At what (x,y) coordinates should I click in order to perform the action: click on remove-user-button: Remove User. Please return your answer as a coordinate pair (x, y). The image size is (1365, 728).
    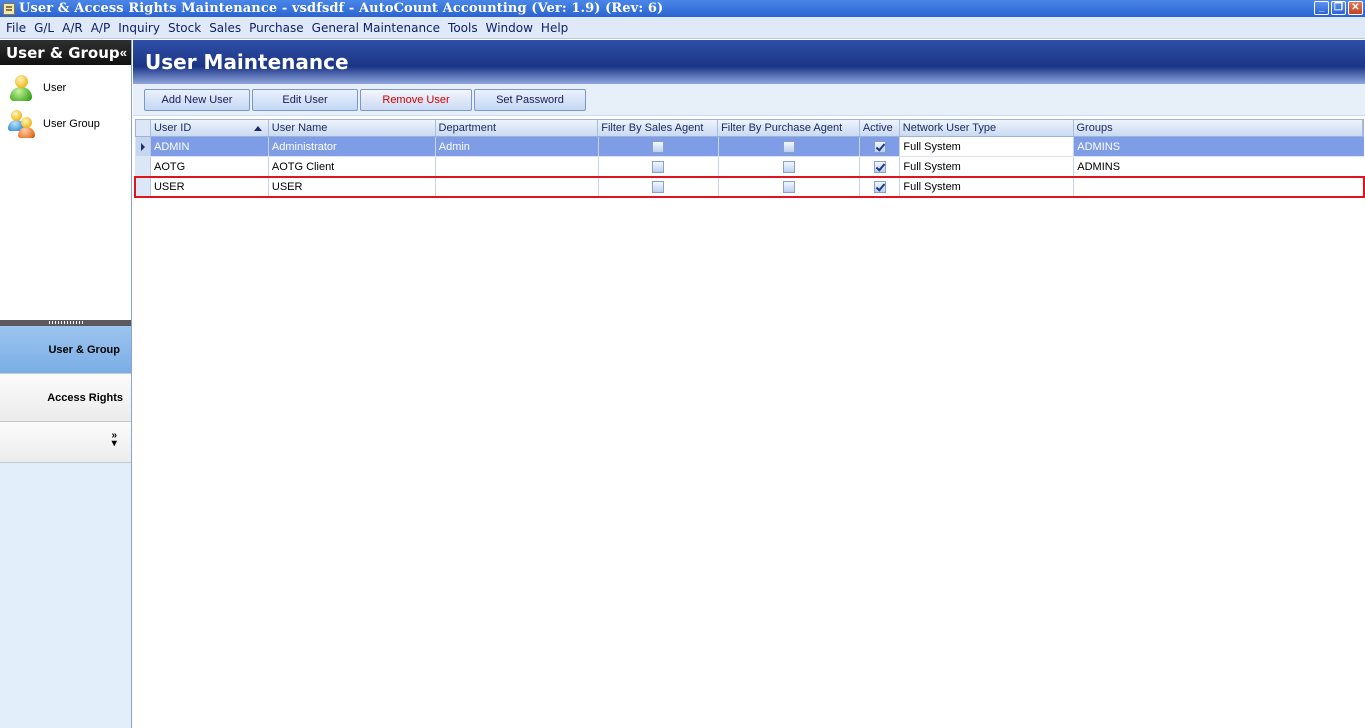
    Looking at the image, I should click on (416, 99).